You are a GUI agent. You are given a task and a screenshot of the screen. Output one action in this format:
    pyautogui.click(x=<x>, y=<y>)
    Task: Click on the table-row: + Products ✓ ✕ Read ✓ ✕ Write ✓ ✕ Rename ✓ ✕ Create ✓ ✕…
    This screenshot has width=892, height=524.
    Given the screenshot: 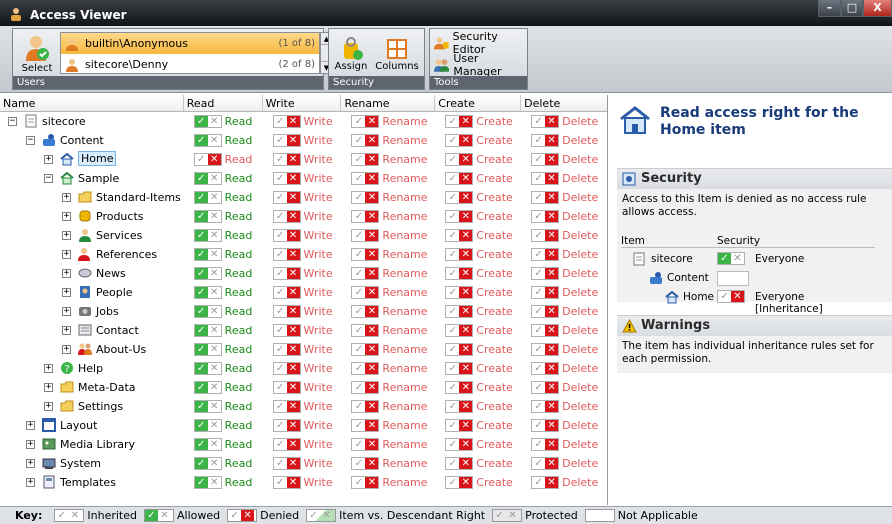 What is the action you would take?
    pyautogui.click(x=303, y=216)
    